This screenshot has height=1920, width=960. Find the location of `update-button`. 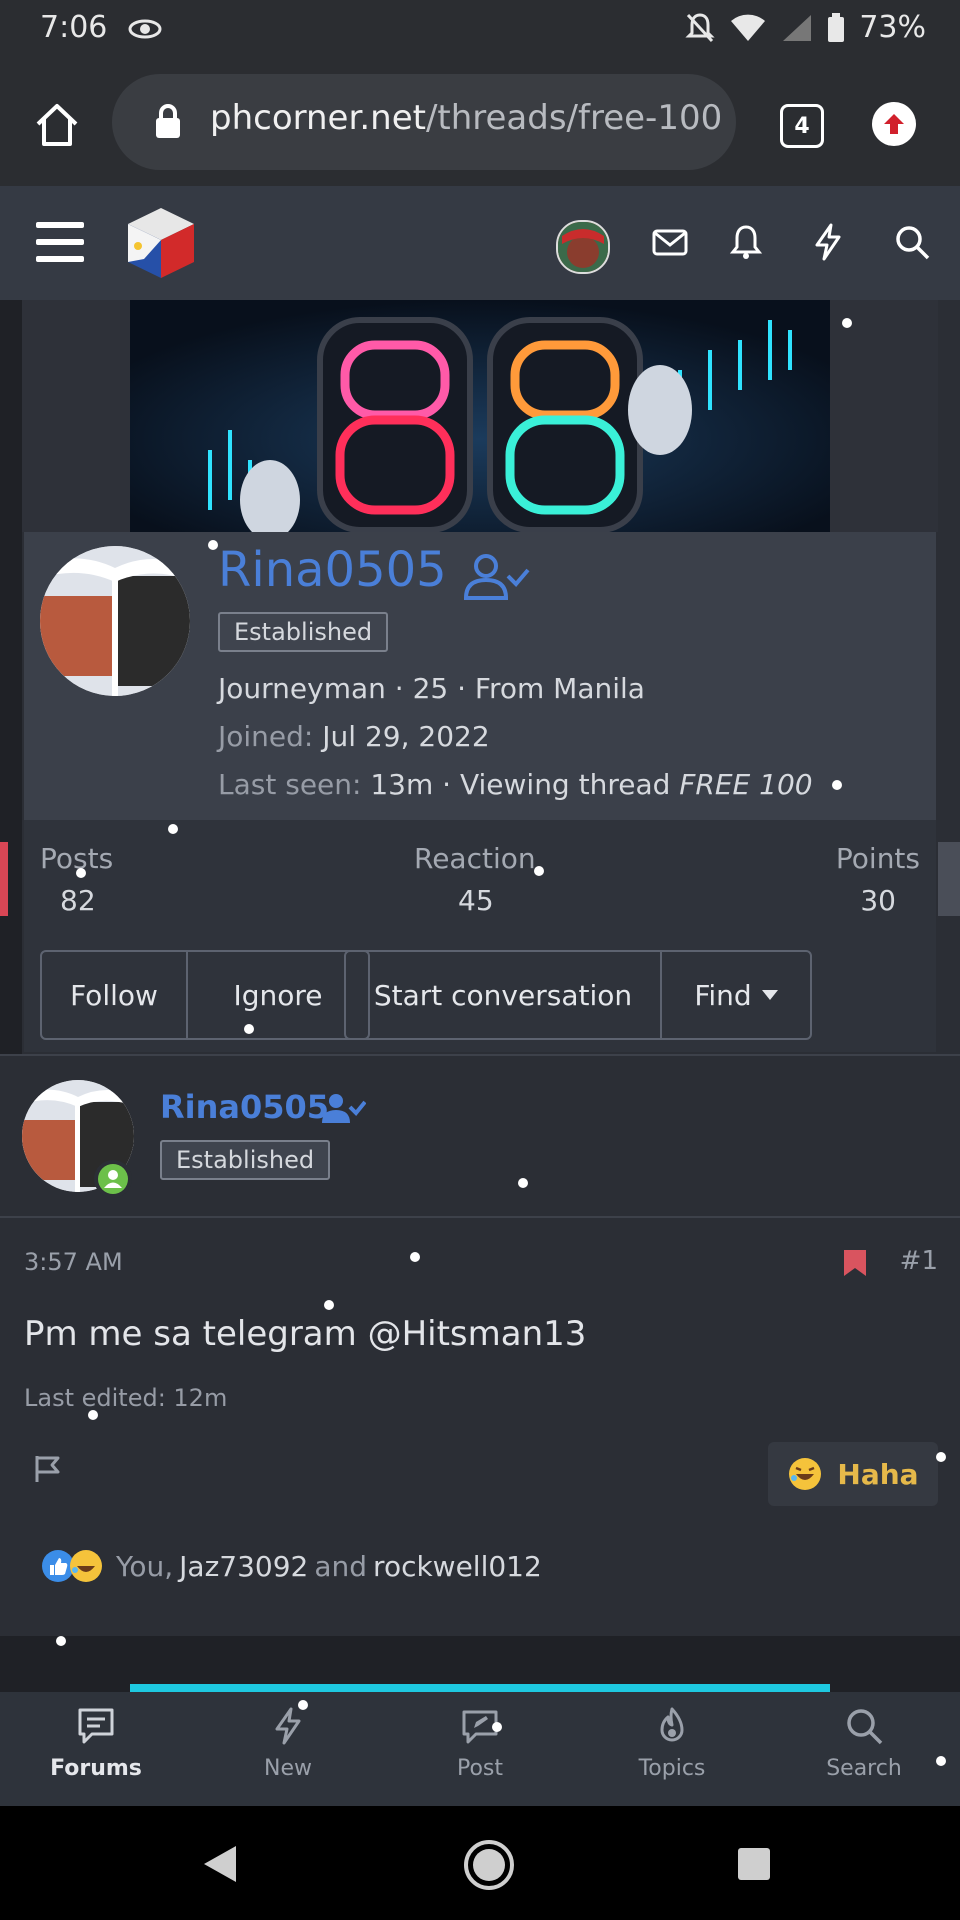

update-button is located at coordinates (894, 124).